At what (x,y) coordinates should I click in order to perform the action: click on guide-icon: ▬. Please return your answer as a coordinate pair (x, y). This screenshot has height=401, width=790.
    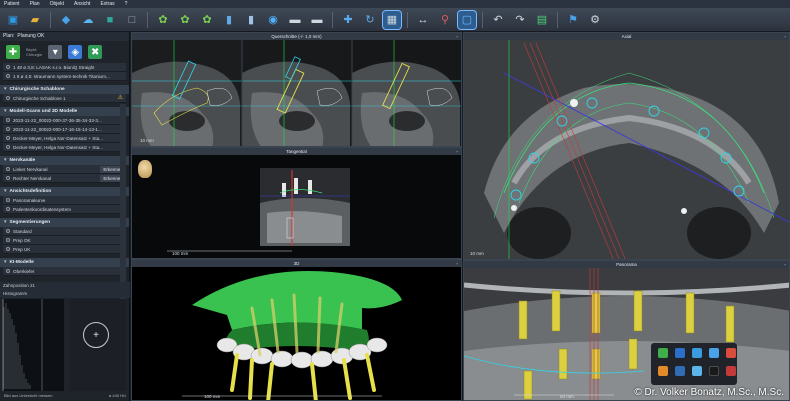
    Looking at the image, I should click on (317, 20).